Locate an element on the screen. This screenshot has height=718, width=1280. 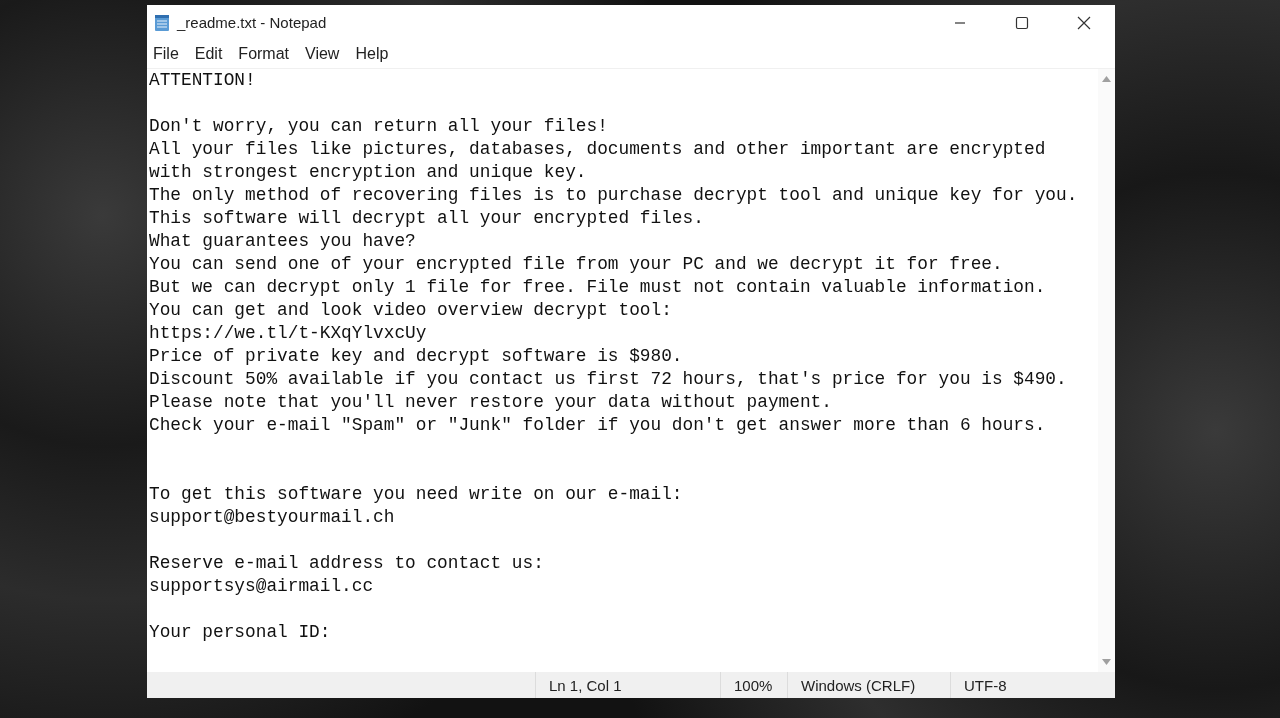
text-line: supportsys@airmail.cc is located at coordinates (262, 586).